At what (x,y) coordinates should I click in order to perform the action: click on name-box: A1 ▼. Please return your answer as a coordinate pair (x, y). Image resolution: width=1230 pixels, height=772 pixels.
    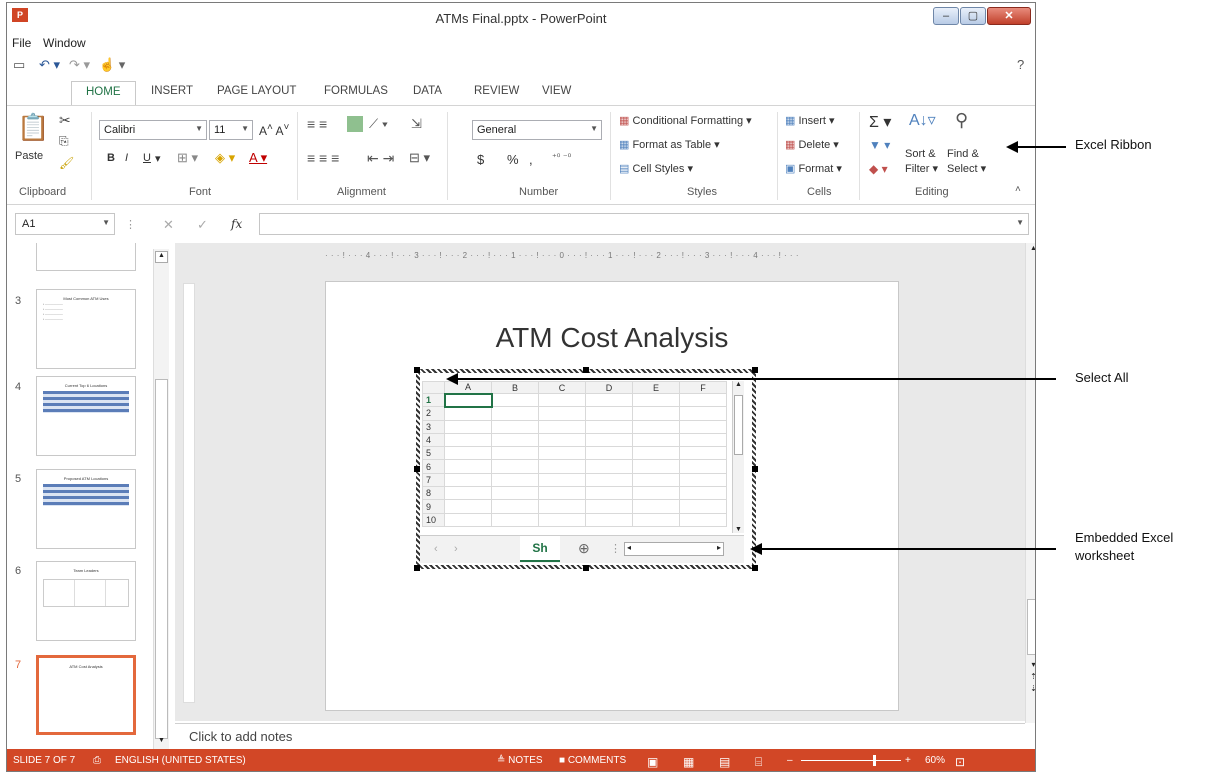
    Looking at the image, I should click on (65, 224).